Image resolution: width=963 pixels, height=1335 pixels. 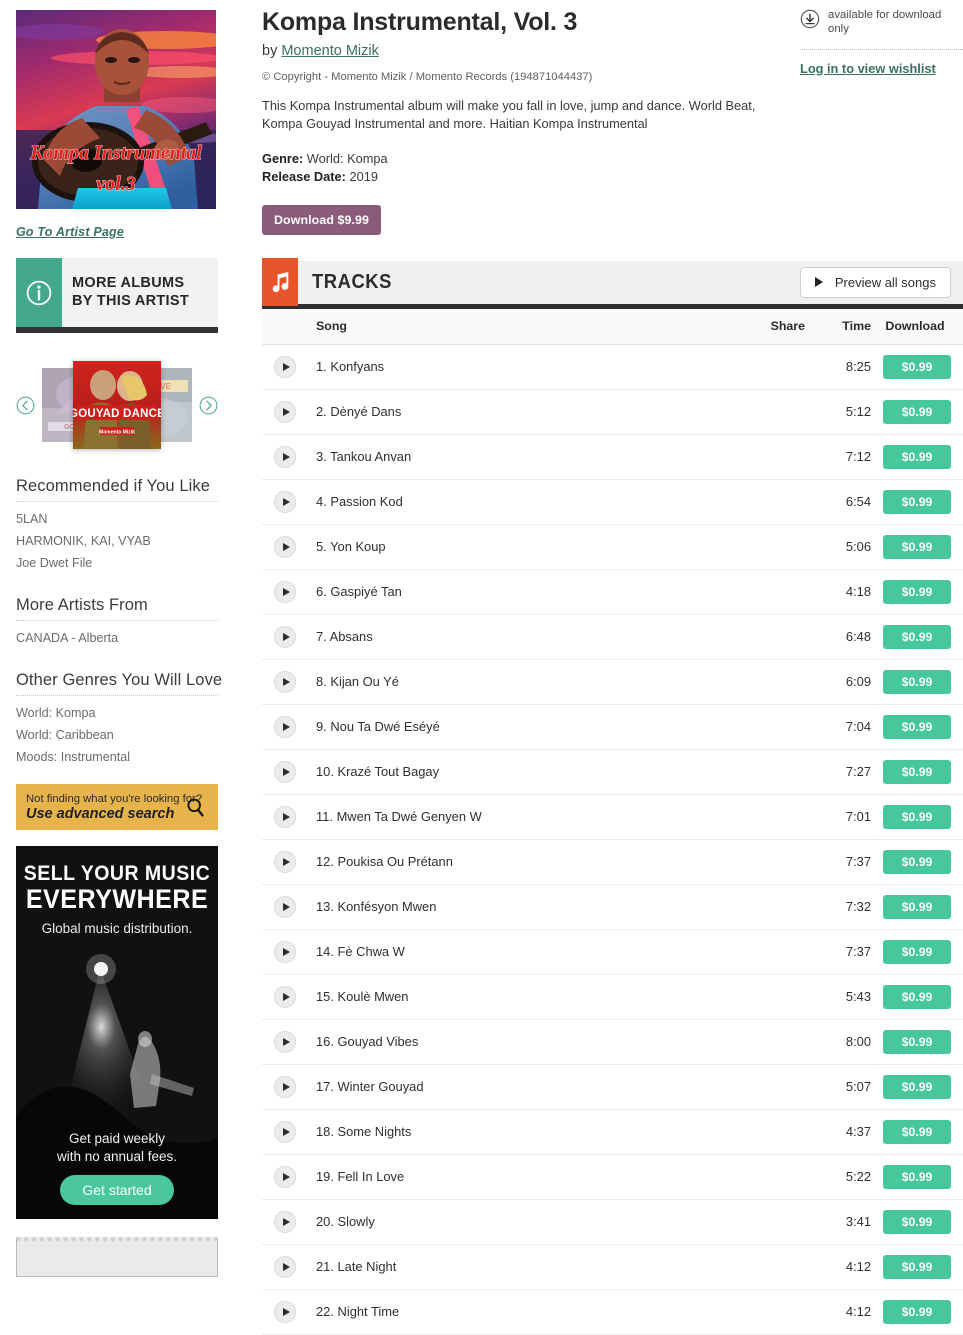 What do you see at coordinates (117, 899) in the screenshot?
I see `promo-title-line2: EVERYWHERE` at bounding box center [117, 899].